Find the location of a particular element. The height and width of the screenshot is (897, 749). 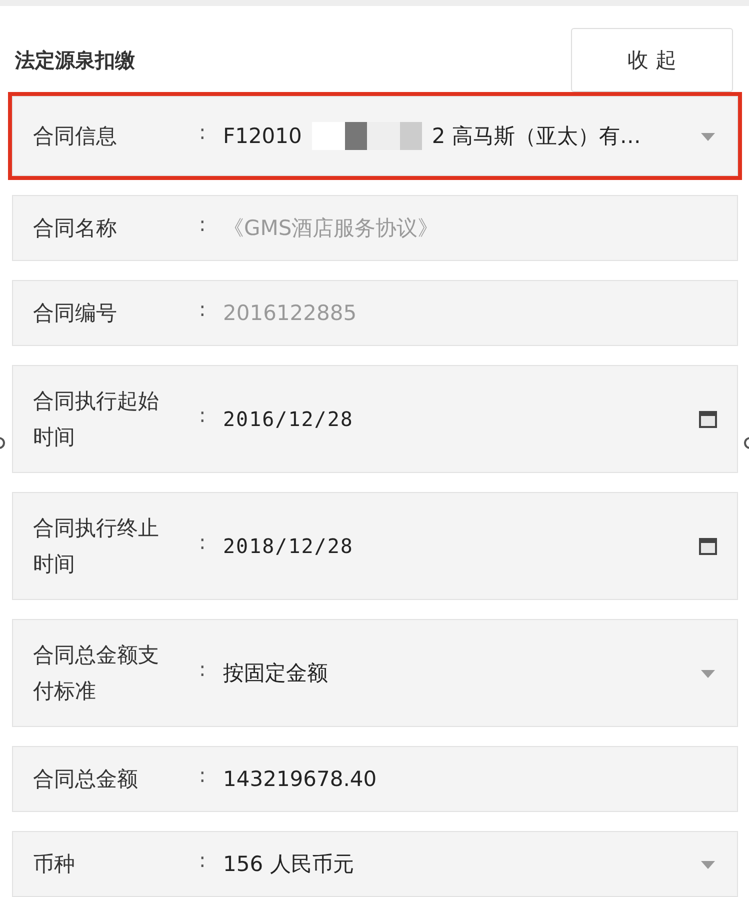

field-value: 《GMS酒店服务协议》 is located at coordinates (331, 228).